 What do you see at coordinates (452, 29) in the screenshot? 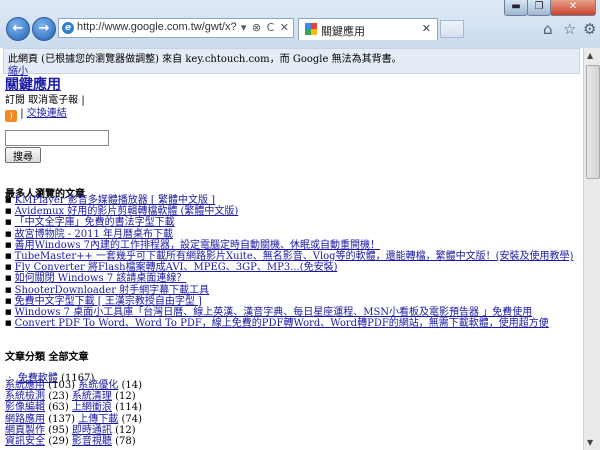
I see `new-tab-button` at bounding box center [452, 29].